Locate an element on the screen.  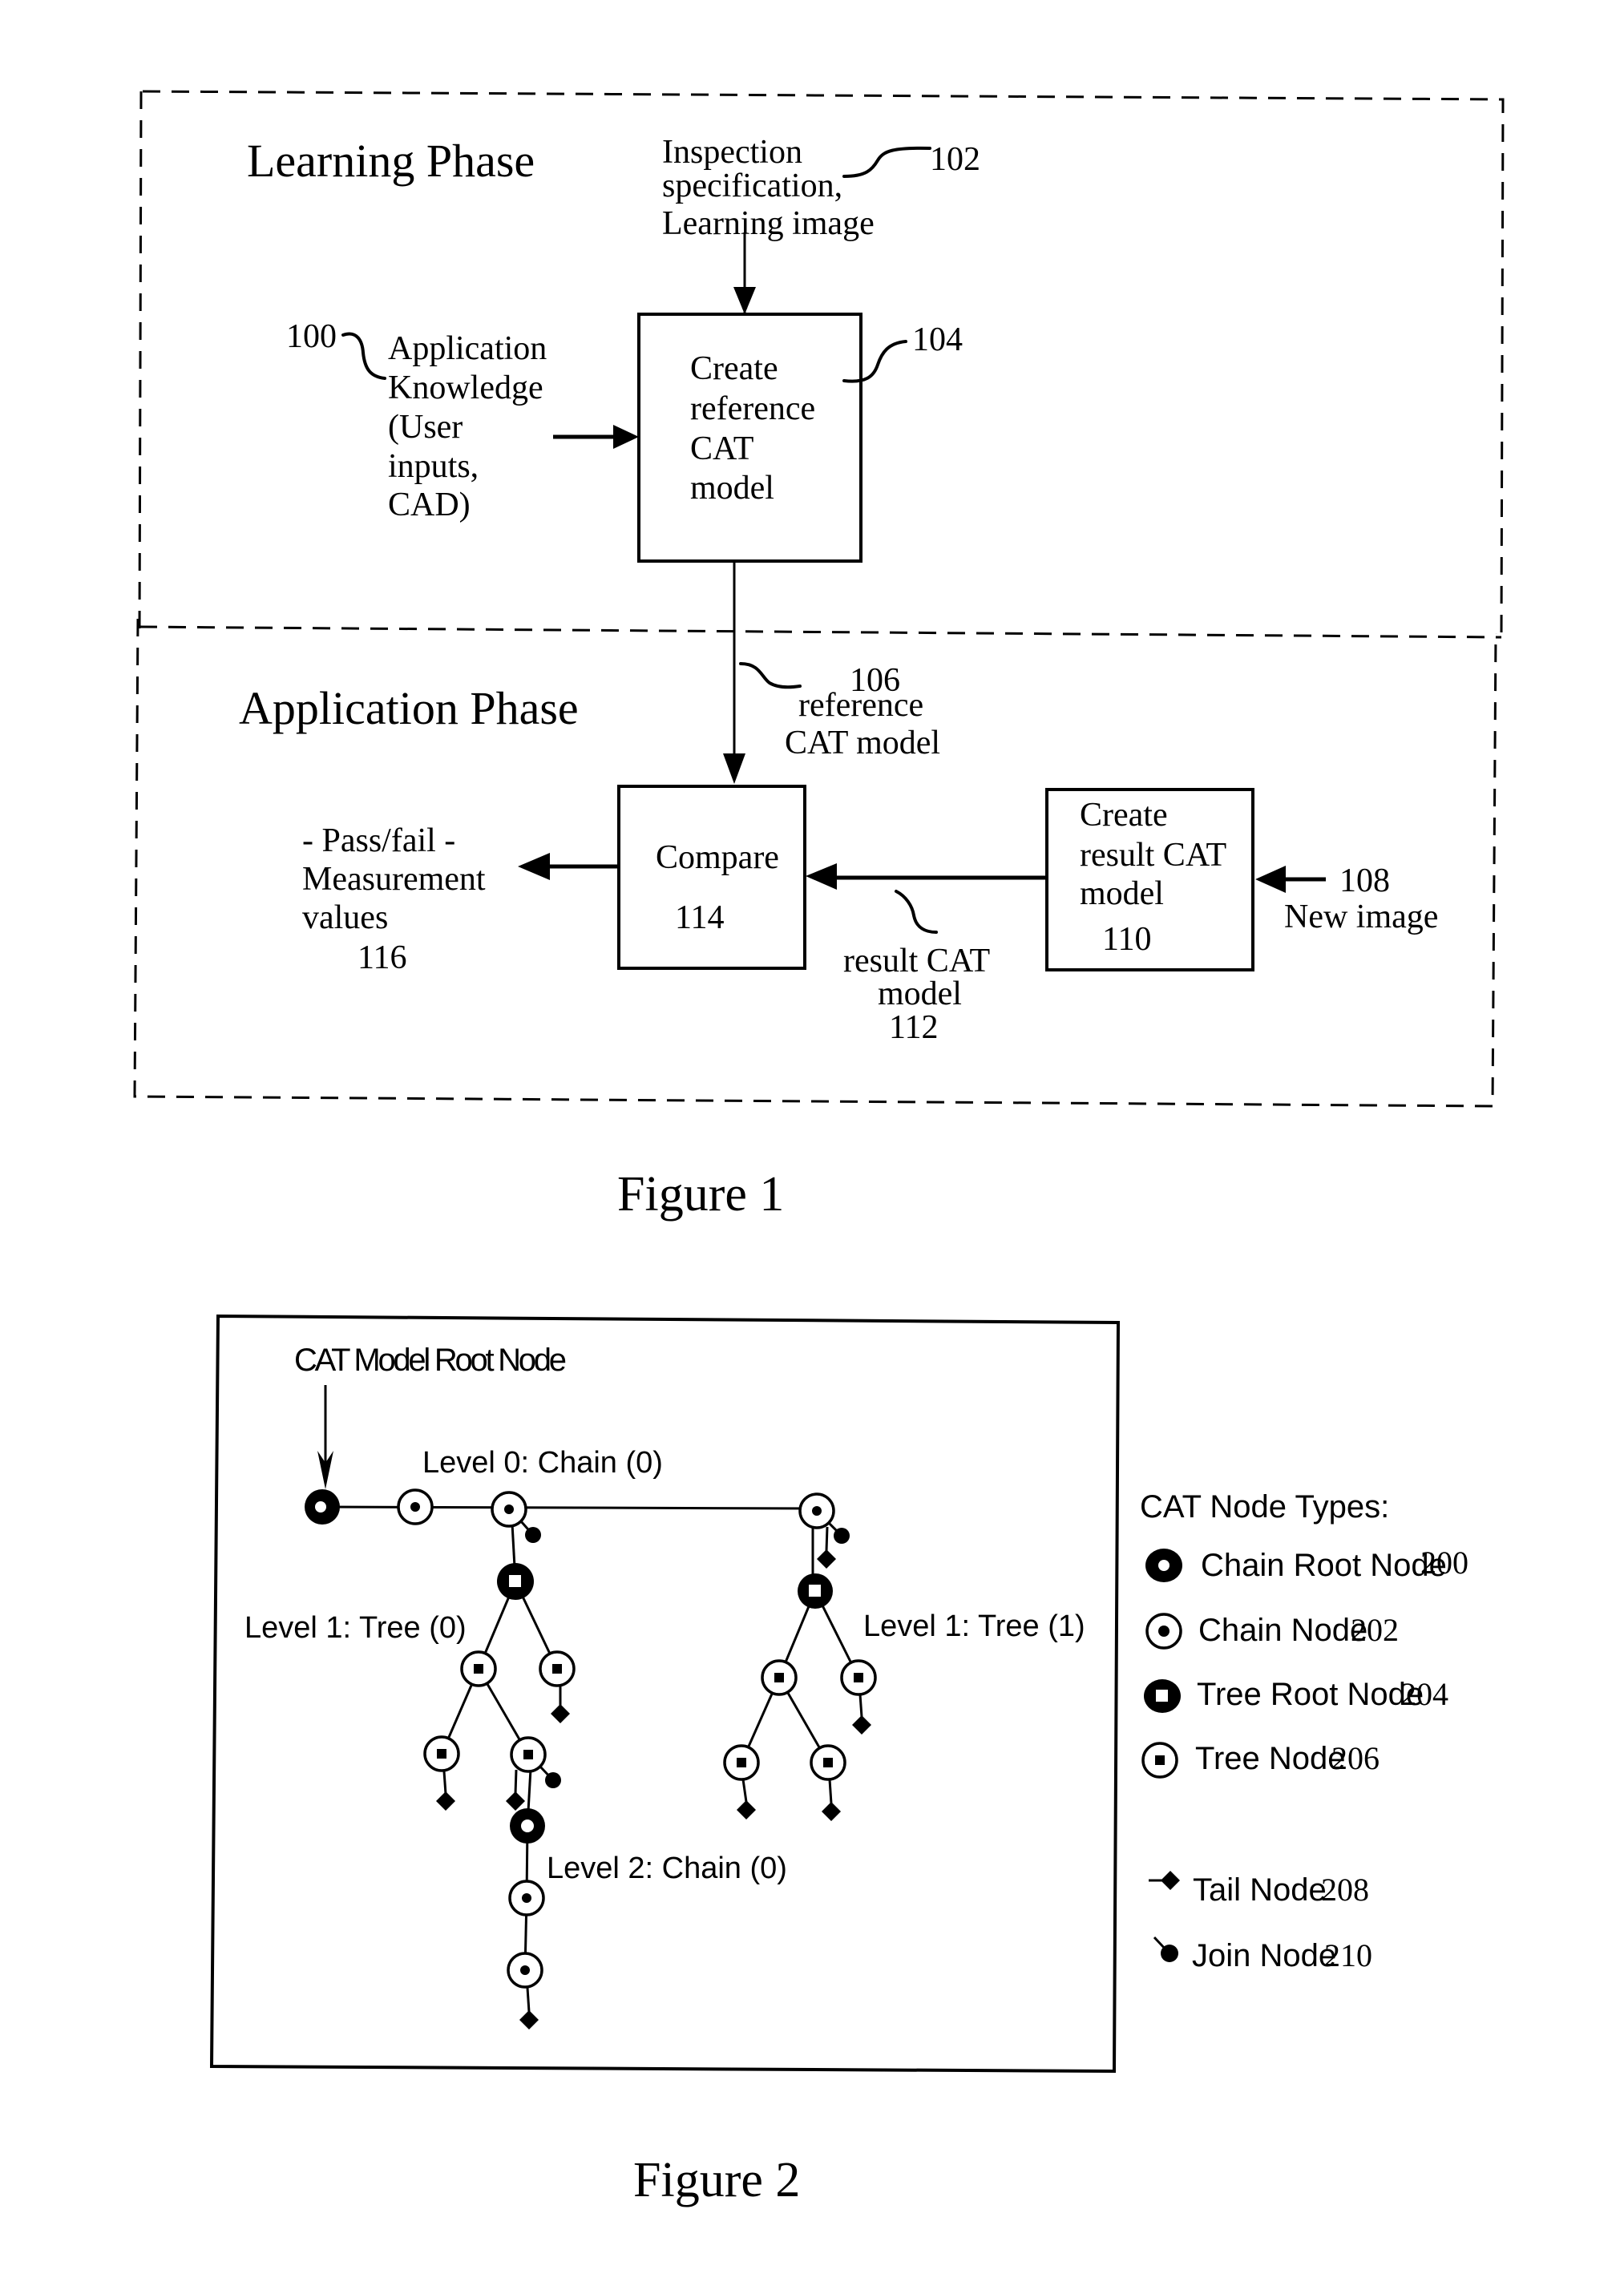
app-knowledge-label: Application Knowledge (User inputs, CAD) is located at coordinates (467, 426).